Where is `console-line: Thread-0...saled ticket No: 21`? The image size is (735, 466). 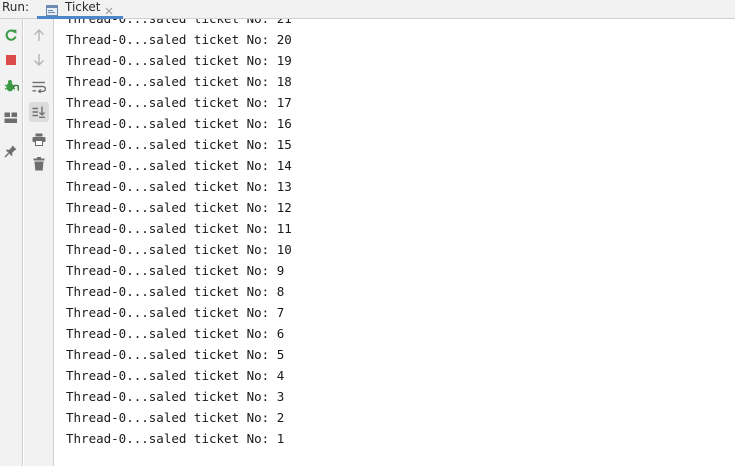 console-line: Thread-0...saled ticket No: 21 is located at coordinates (179, 24).